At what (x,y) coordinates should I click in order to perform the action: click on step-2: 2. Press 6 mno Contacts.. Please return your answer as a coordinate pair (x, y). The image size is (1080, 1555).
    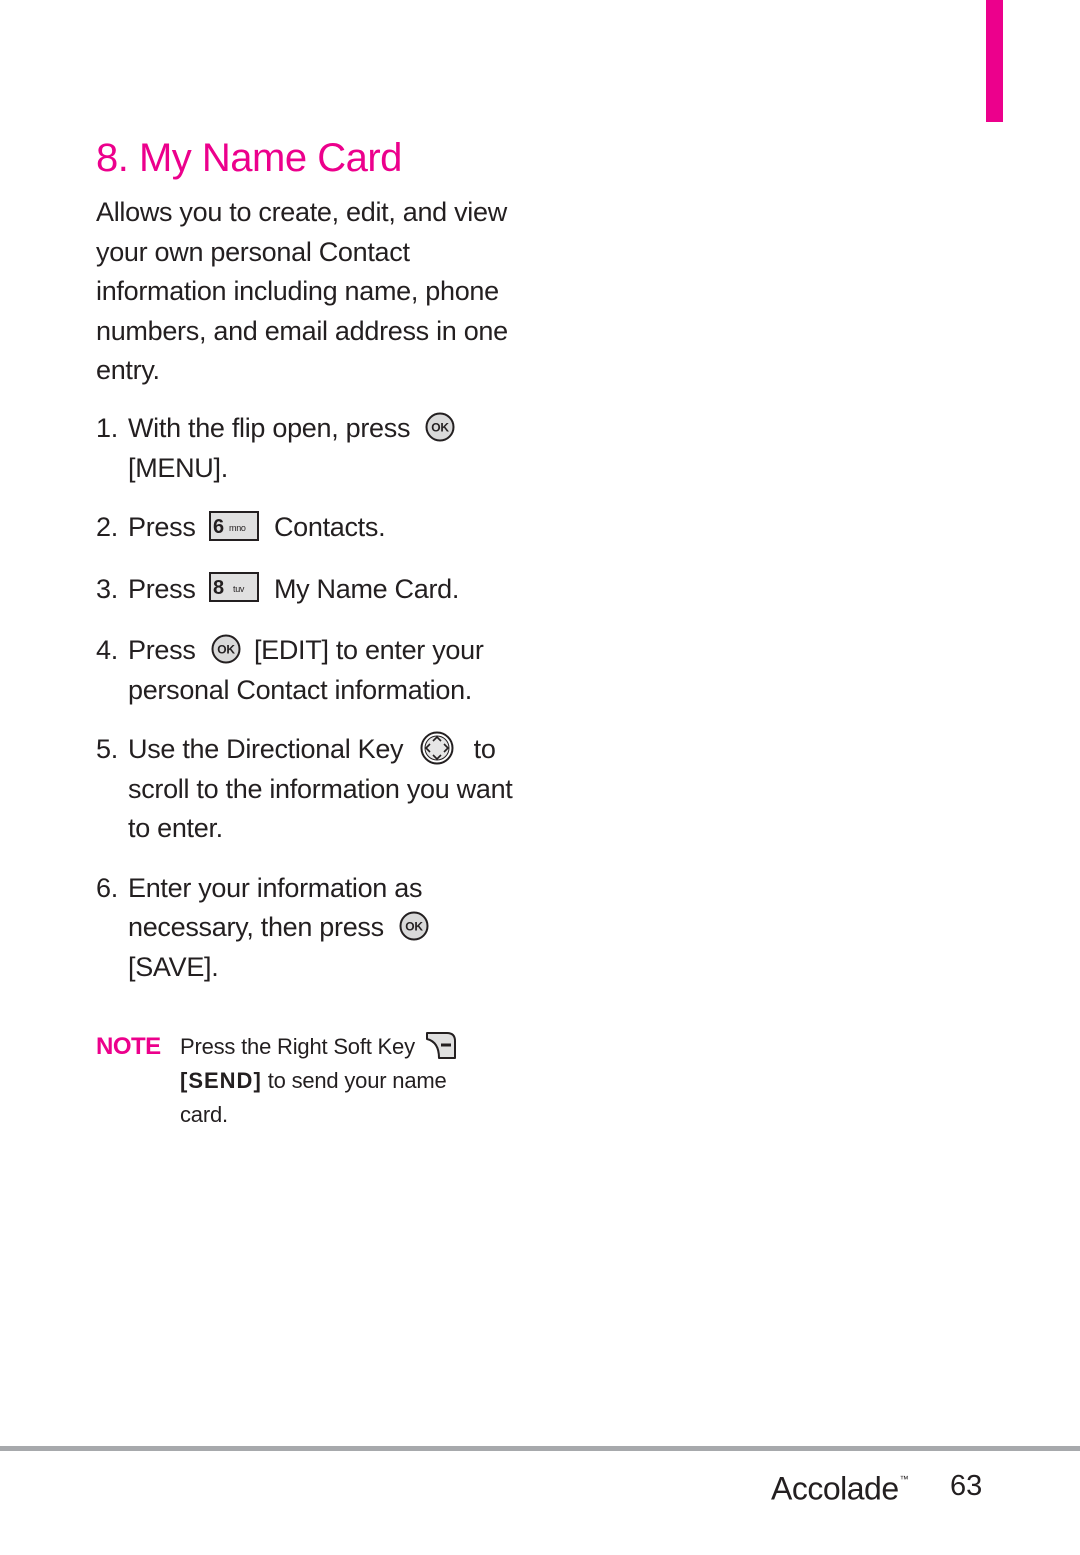
    Looking at the image, I should click on (311, 528).